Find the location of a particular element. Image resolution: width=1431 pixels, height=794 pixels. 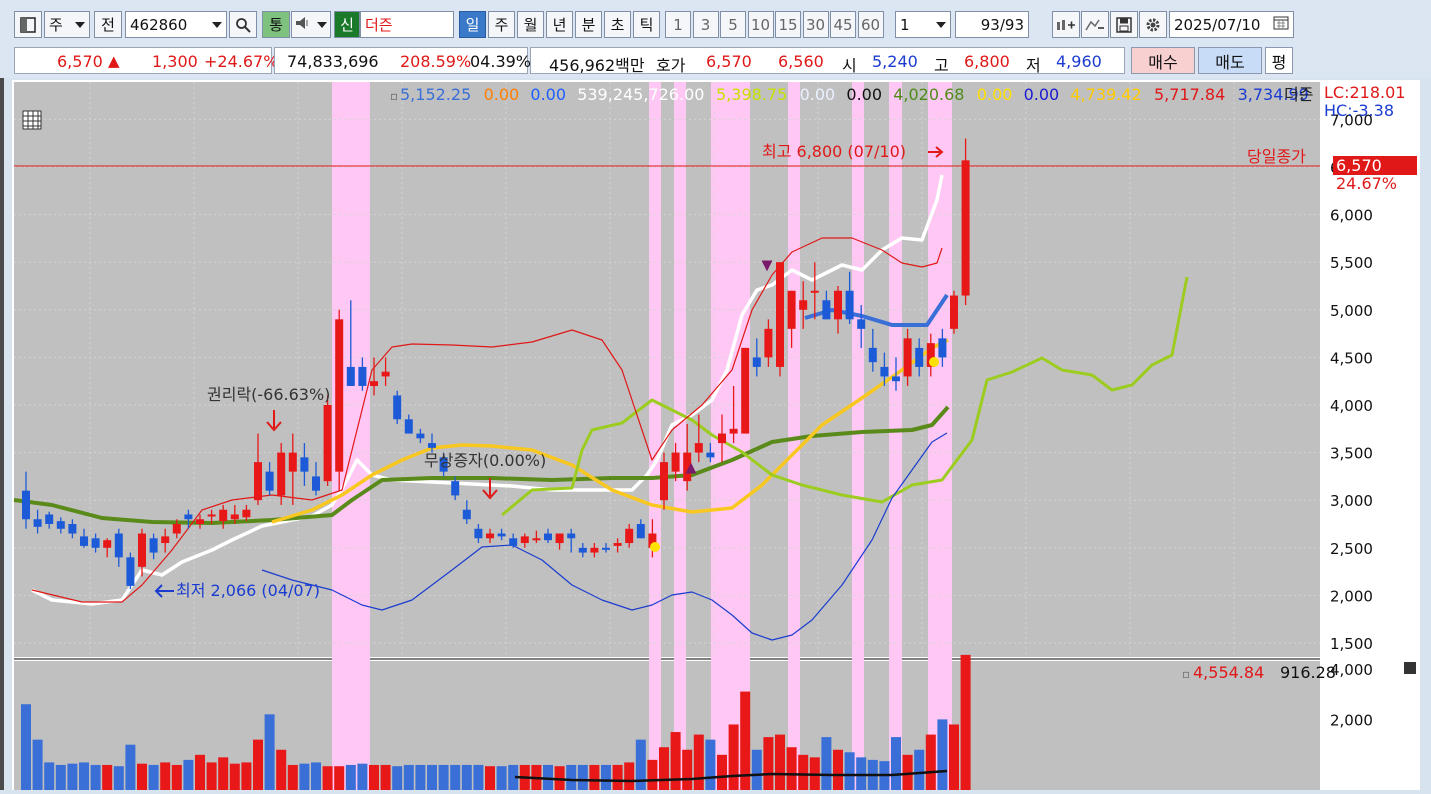

interval-button-10: 10 is located at coordinates (760, 24).